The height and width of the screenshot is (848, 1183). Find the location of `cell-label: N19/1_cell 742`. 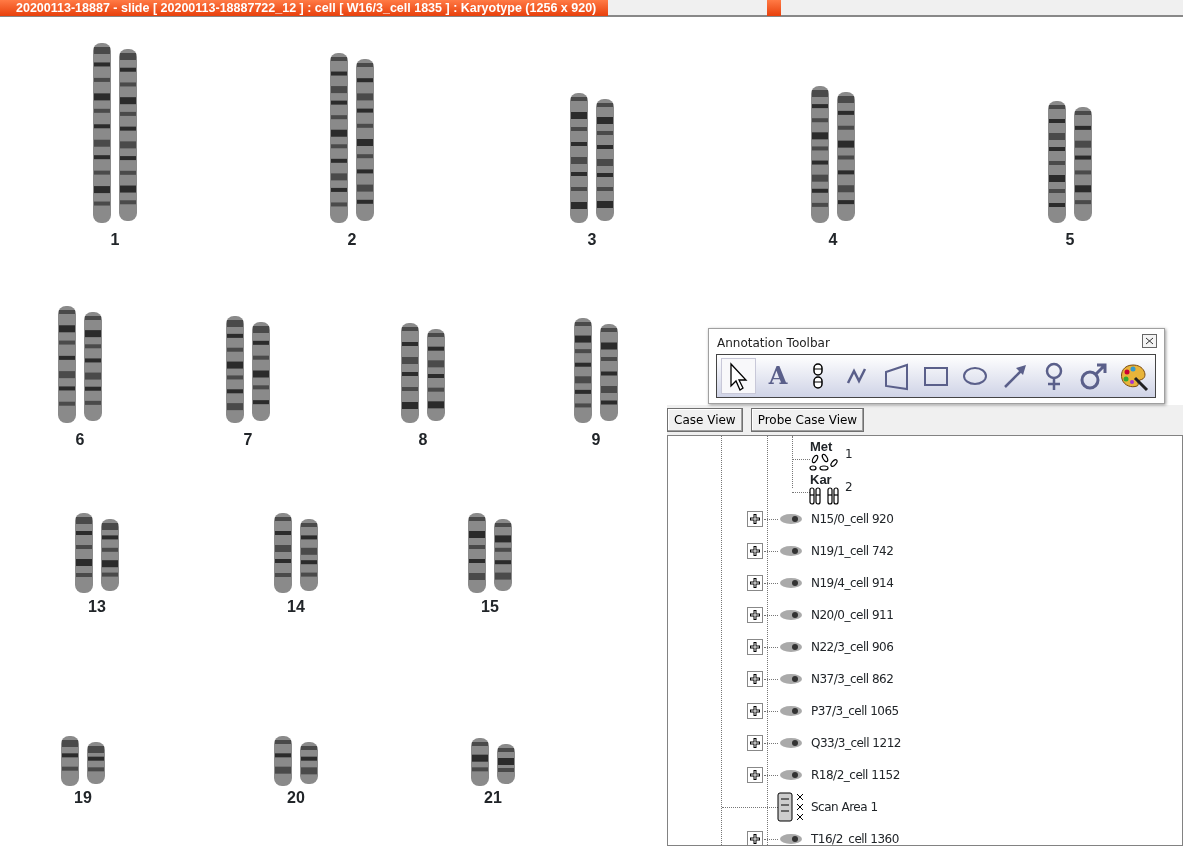

cell-label: N19/1_cell 742 is located at coordinates (852, 551).